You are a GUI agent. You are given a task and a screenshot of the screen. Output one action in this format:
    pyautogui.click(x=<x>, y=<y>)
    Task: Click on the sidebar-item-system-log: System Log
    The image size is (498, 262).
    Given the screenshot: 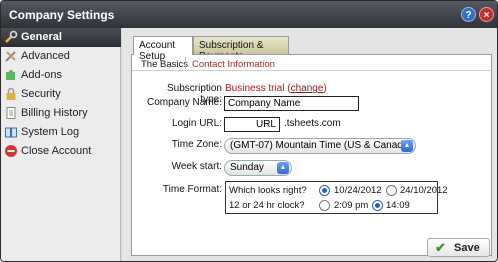 What is the action you would take?
    pyautogui.click(x=61, y=132)
    